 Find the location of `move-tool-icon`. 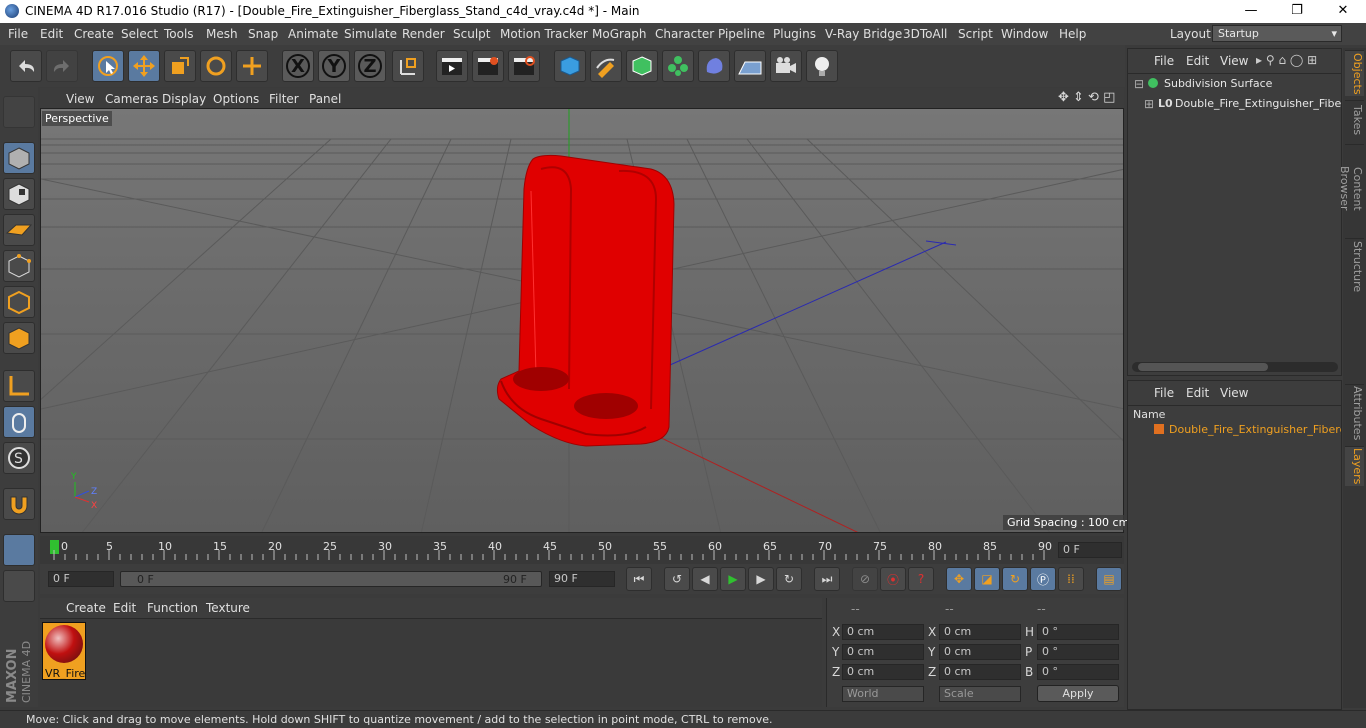

move-tool-icon is located at coordinates (144, 66).